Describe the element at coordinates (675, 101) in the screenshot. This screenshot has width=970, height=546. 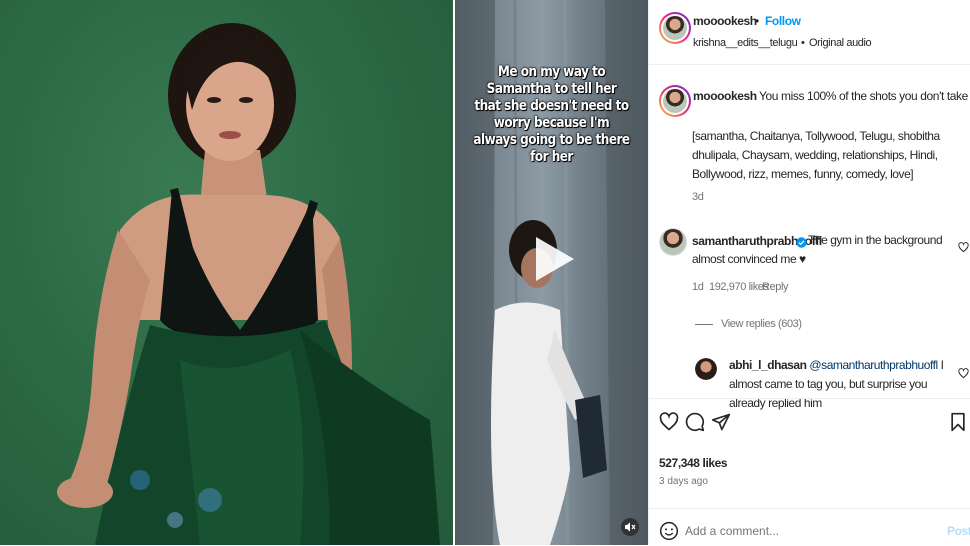
I see `caption-avatar` at that location.